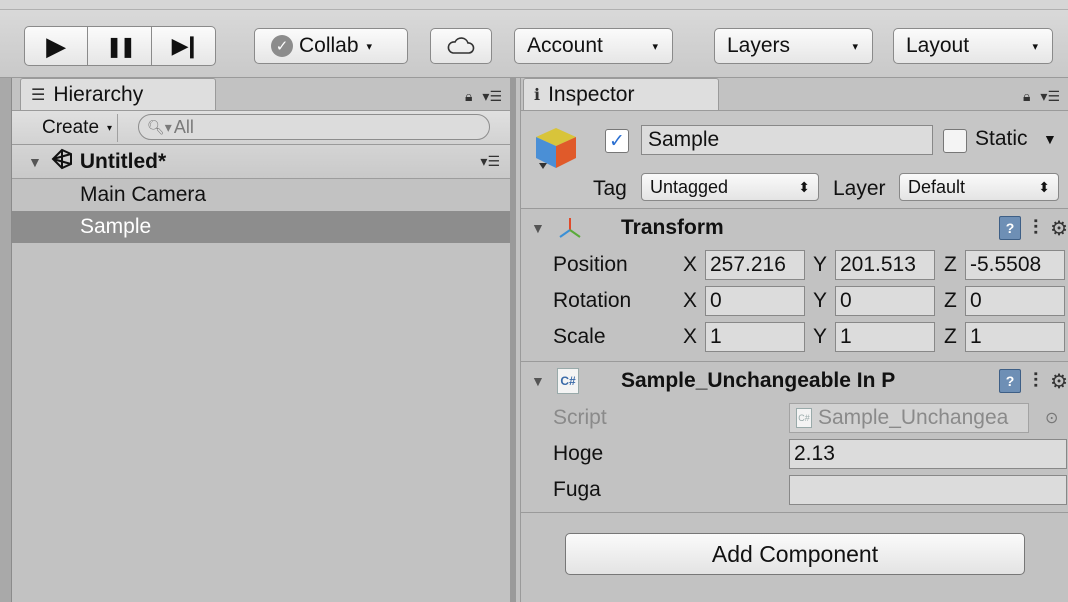 This screenshot has height=602, width=1068. What do you see at coordinates (62, 162) in the screenshot?
I see `unity-scene-icon` at bounding box center [62, 162].